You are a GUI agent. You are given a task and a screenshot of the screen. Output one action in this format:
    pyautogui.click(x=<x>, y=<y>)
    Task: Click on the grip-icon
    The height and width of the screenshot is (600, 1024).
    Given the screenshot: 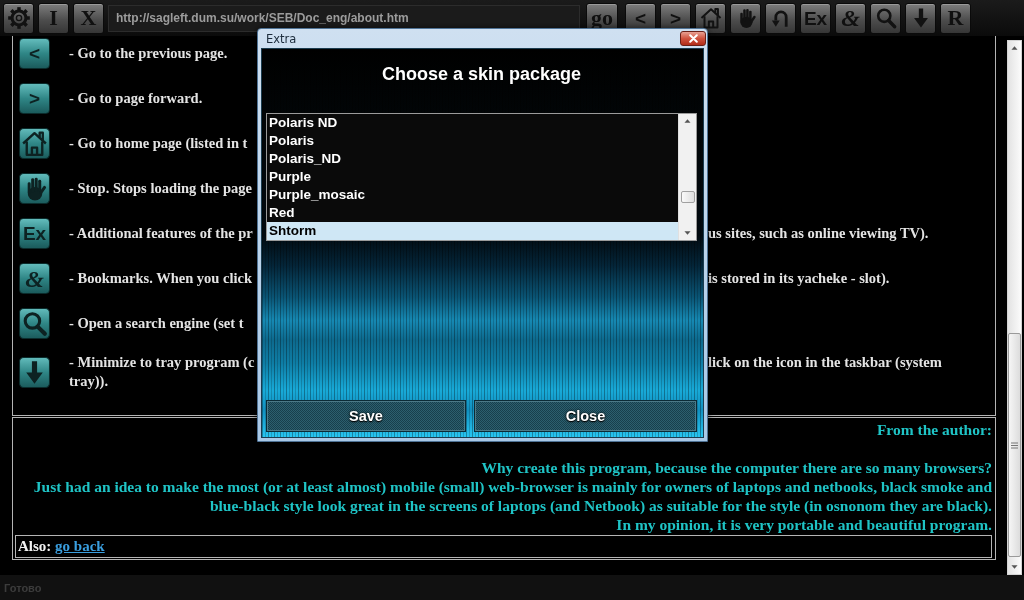 What is the action you would take?
    pyautogui.click(x=1014, y=445)
    